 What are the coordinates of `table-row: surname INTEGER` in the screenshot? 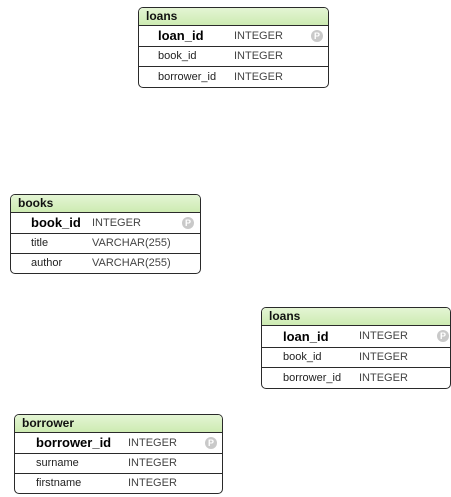 It's located at (118, 464).